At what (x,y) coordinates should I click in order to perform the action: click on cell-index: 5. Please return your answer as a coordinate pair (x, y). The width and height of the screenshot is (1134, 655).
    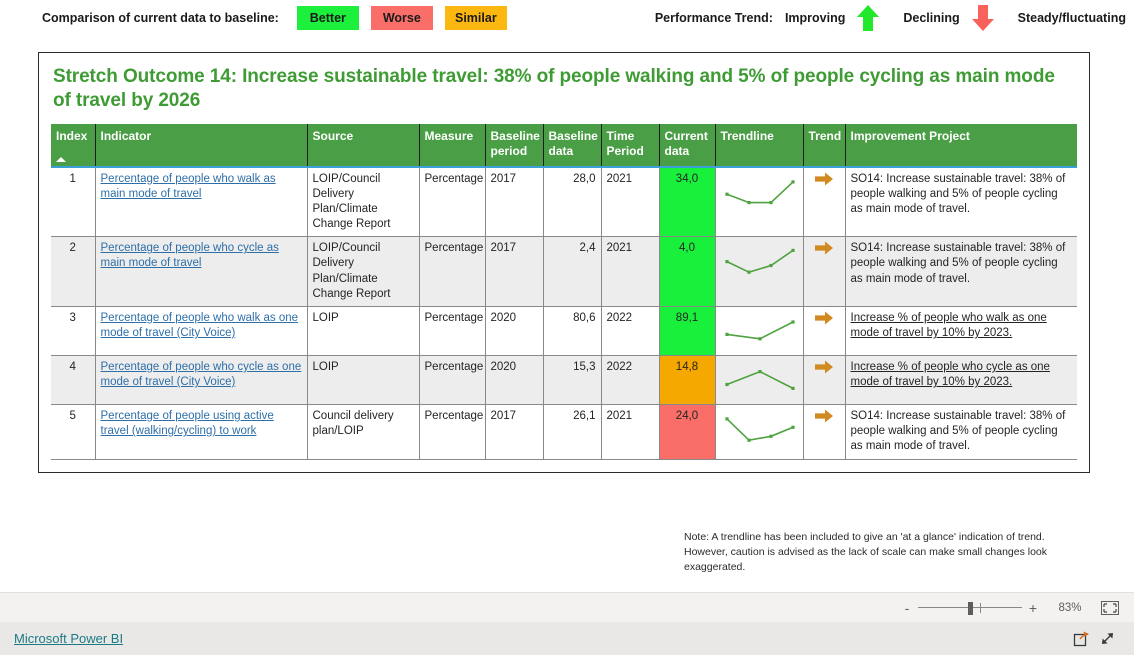
    Looking at the image, I should click on (73, 432).